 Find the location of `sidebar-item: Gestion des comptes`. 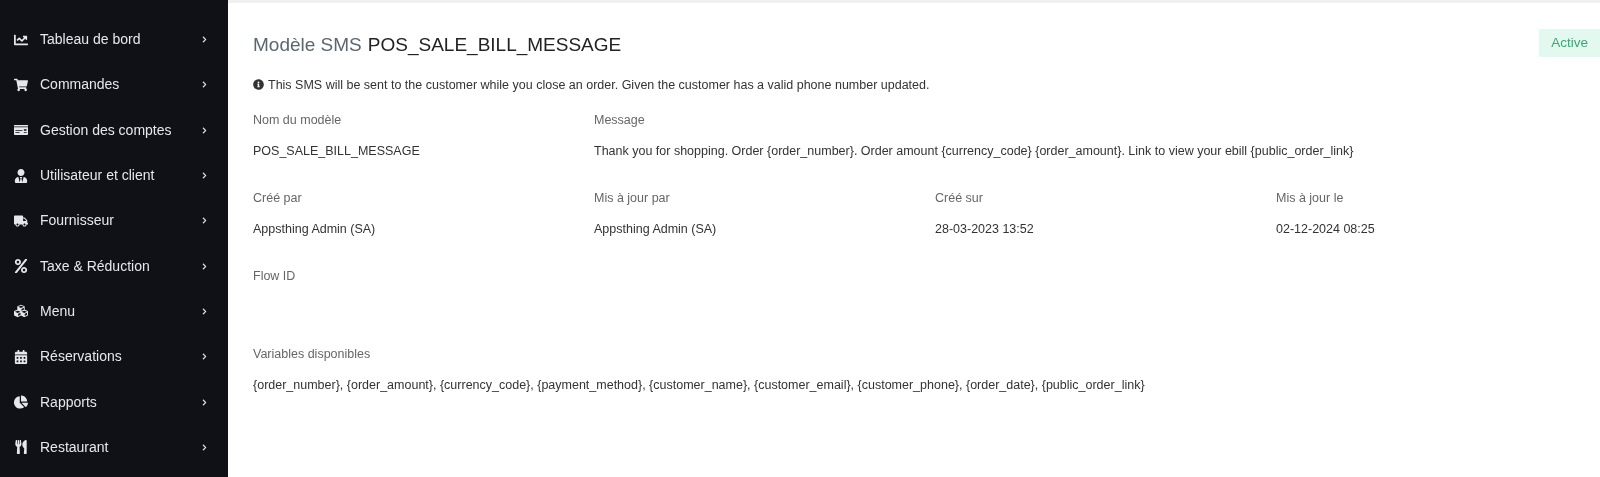

sidebar-item: Gestion des comptes is located at coordinates (114, 130).